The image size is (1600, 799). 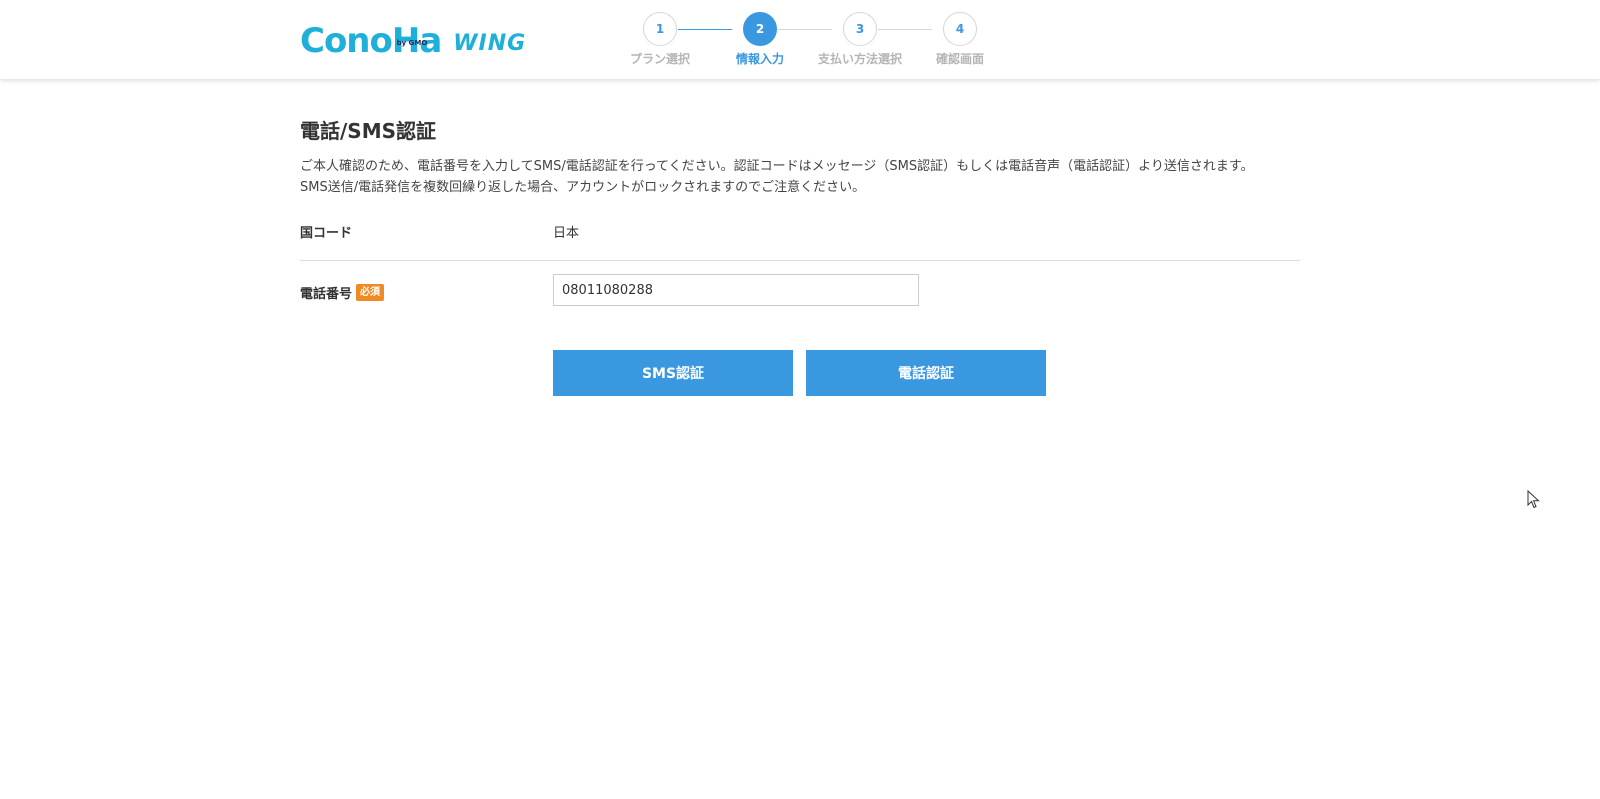 I want to click on sms-verify-button: SMS認証, so click(x=673, y=373).